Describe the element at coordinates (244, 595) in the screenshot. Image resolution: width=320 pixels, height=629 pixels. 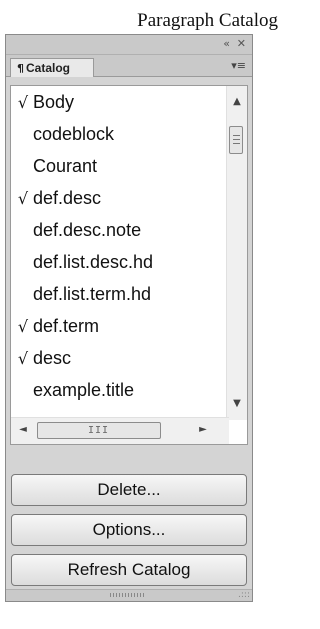
I see `resize-handle-icon: .:::` at that location.